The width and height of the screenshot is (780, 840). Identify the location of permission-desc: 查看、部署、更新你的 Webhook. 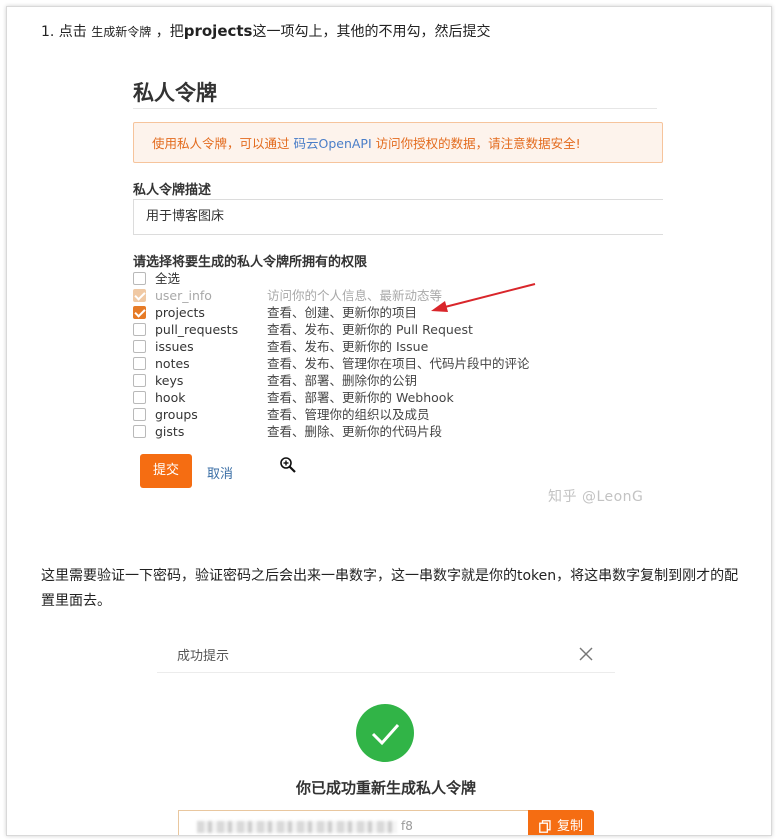
(360, 397).